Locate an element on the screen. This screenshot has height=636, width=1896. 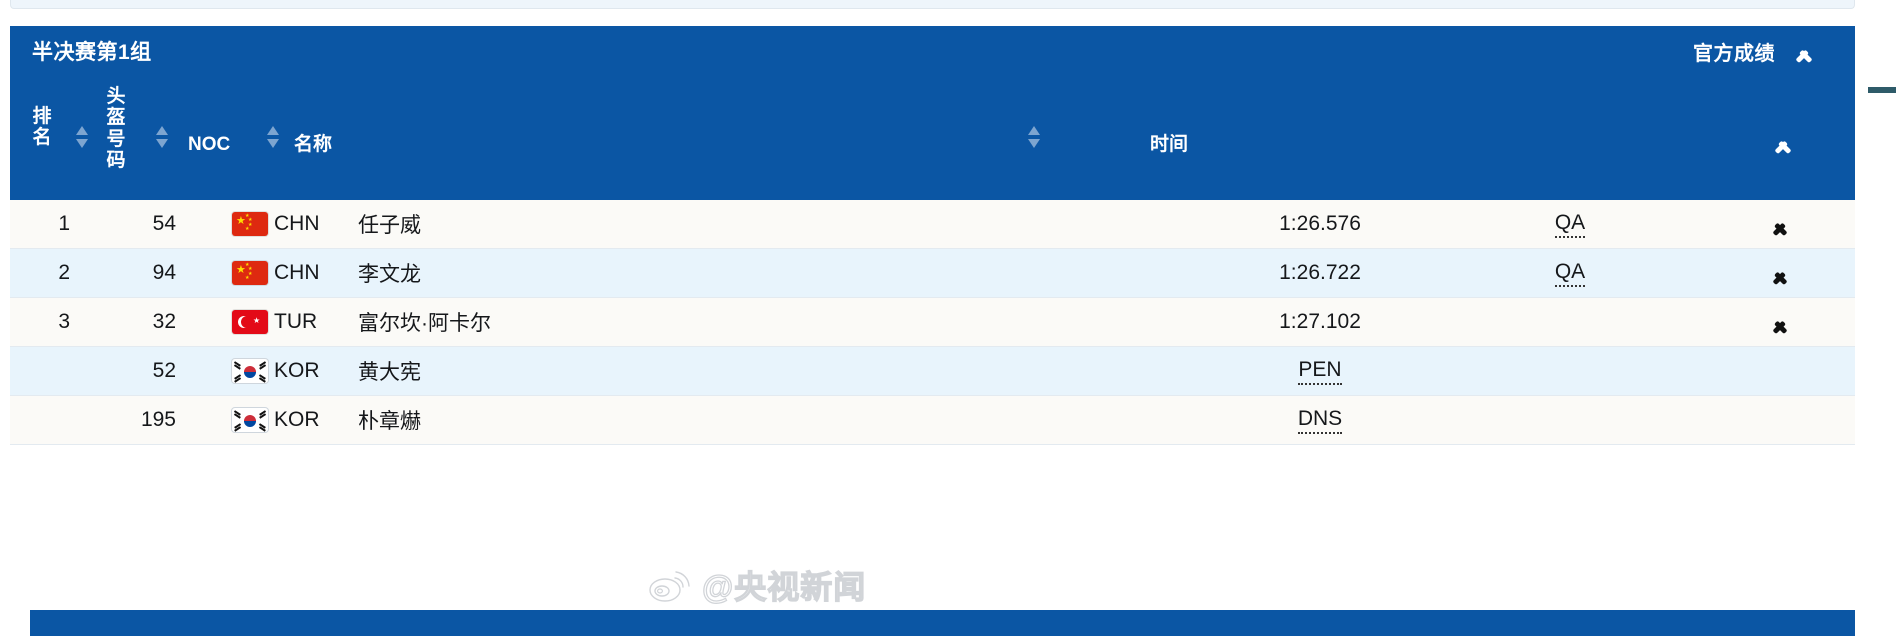
column-header-noc: NOC is located at coordinates (209, 144).